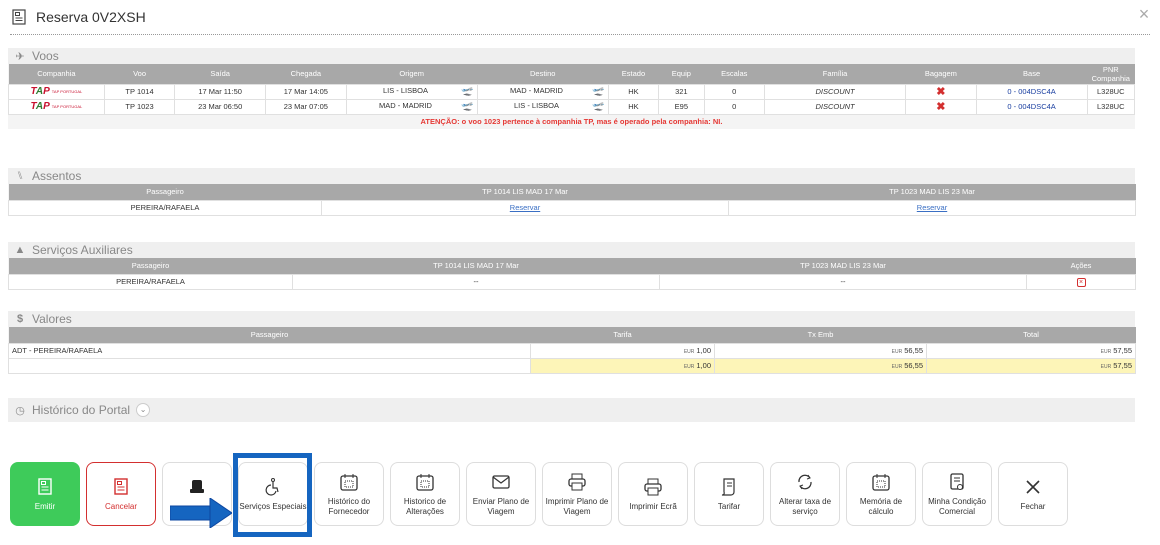 This screenshot has width=1160, height=545. What do you see at coordinates (805, 494) in the screenshot?
I see `alterar-taxa-button: Alterar taxa de serviço` at bounding box center [805, 494].